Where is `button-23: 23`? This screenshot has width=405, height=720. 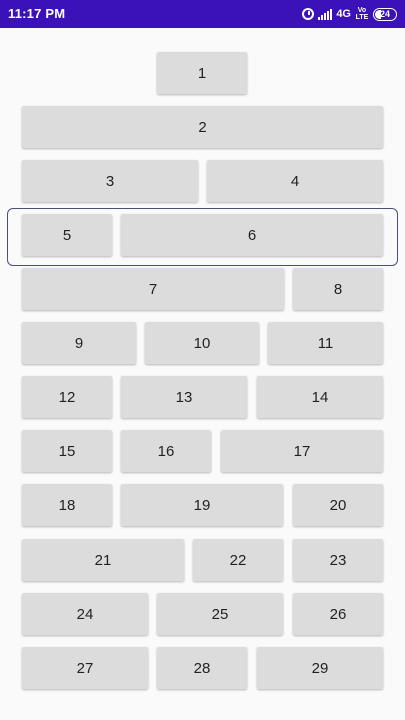 button-23: 23 is located at coordinates (338, 560).